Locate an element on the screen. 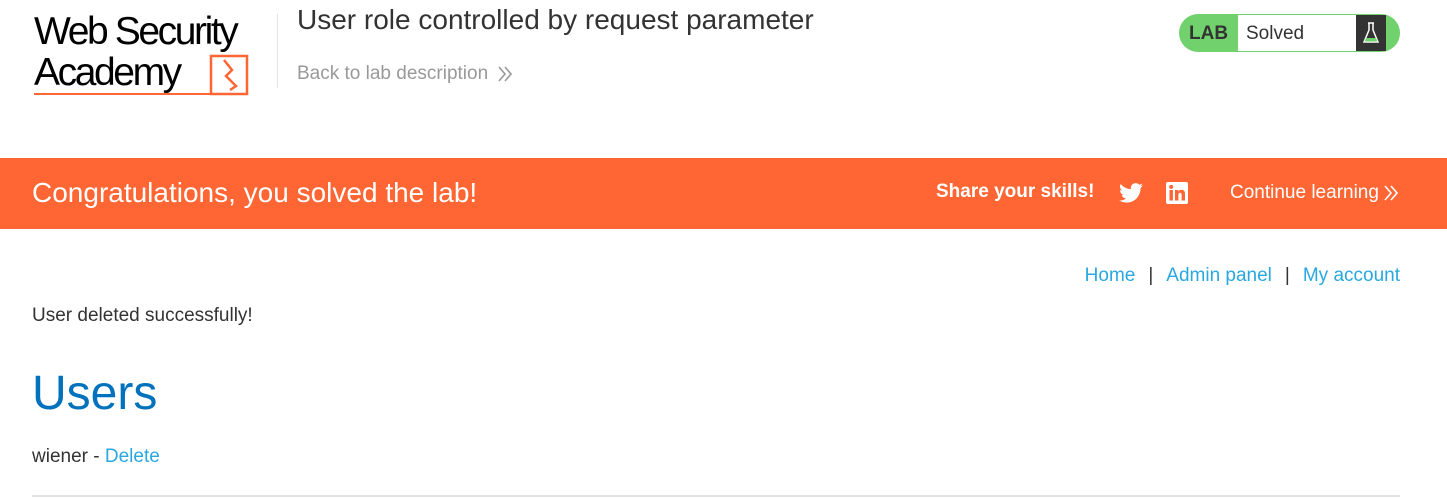 The height and width of the screenshot is (498, 1447). twitter-icon is located at coordinates (1131, 193).